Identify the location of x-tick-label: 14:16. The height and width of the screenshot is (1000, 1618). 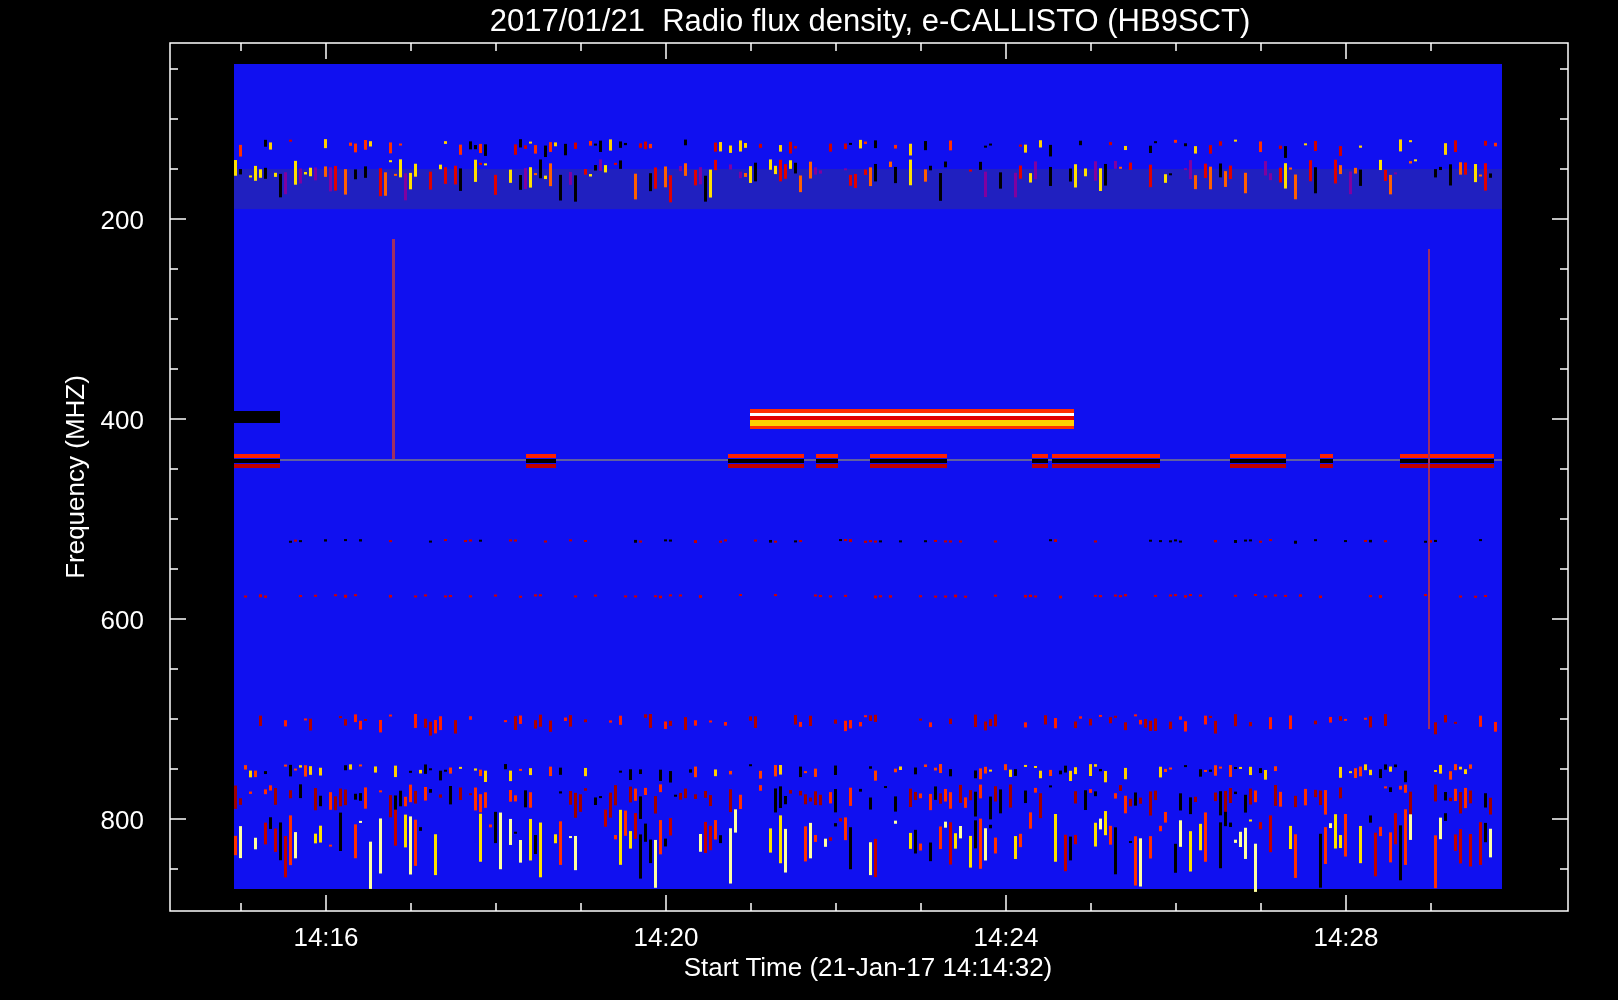
(326, 937).